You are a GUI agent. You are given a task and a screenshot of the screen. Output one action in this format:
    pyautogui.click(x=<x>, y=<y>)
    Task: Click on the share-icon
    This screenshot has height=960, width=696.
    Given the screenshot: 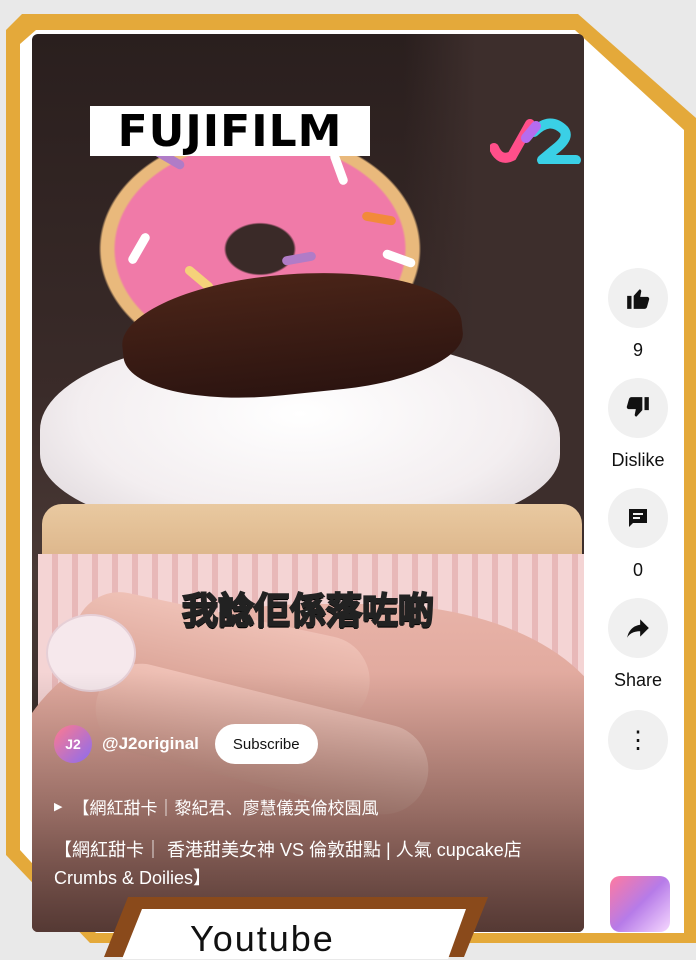 What is the action you would take?
    pyautogui.click(x=638, y=628)
    